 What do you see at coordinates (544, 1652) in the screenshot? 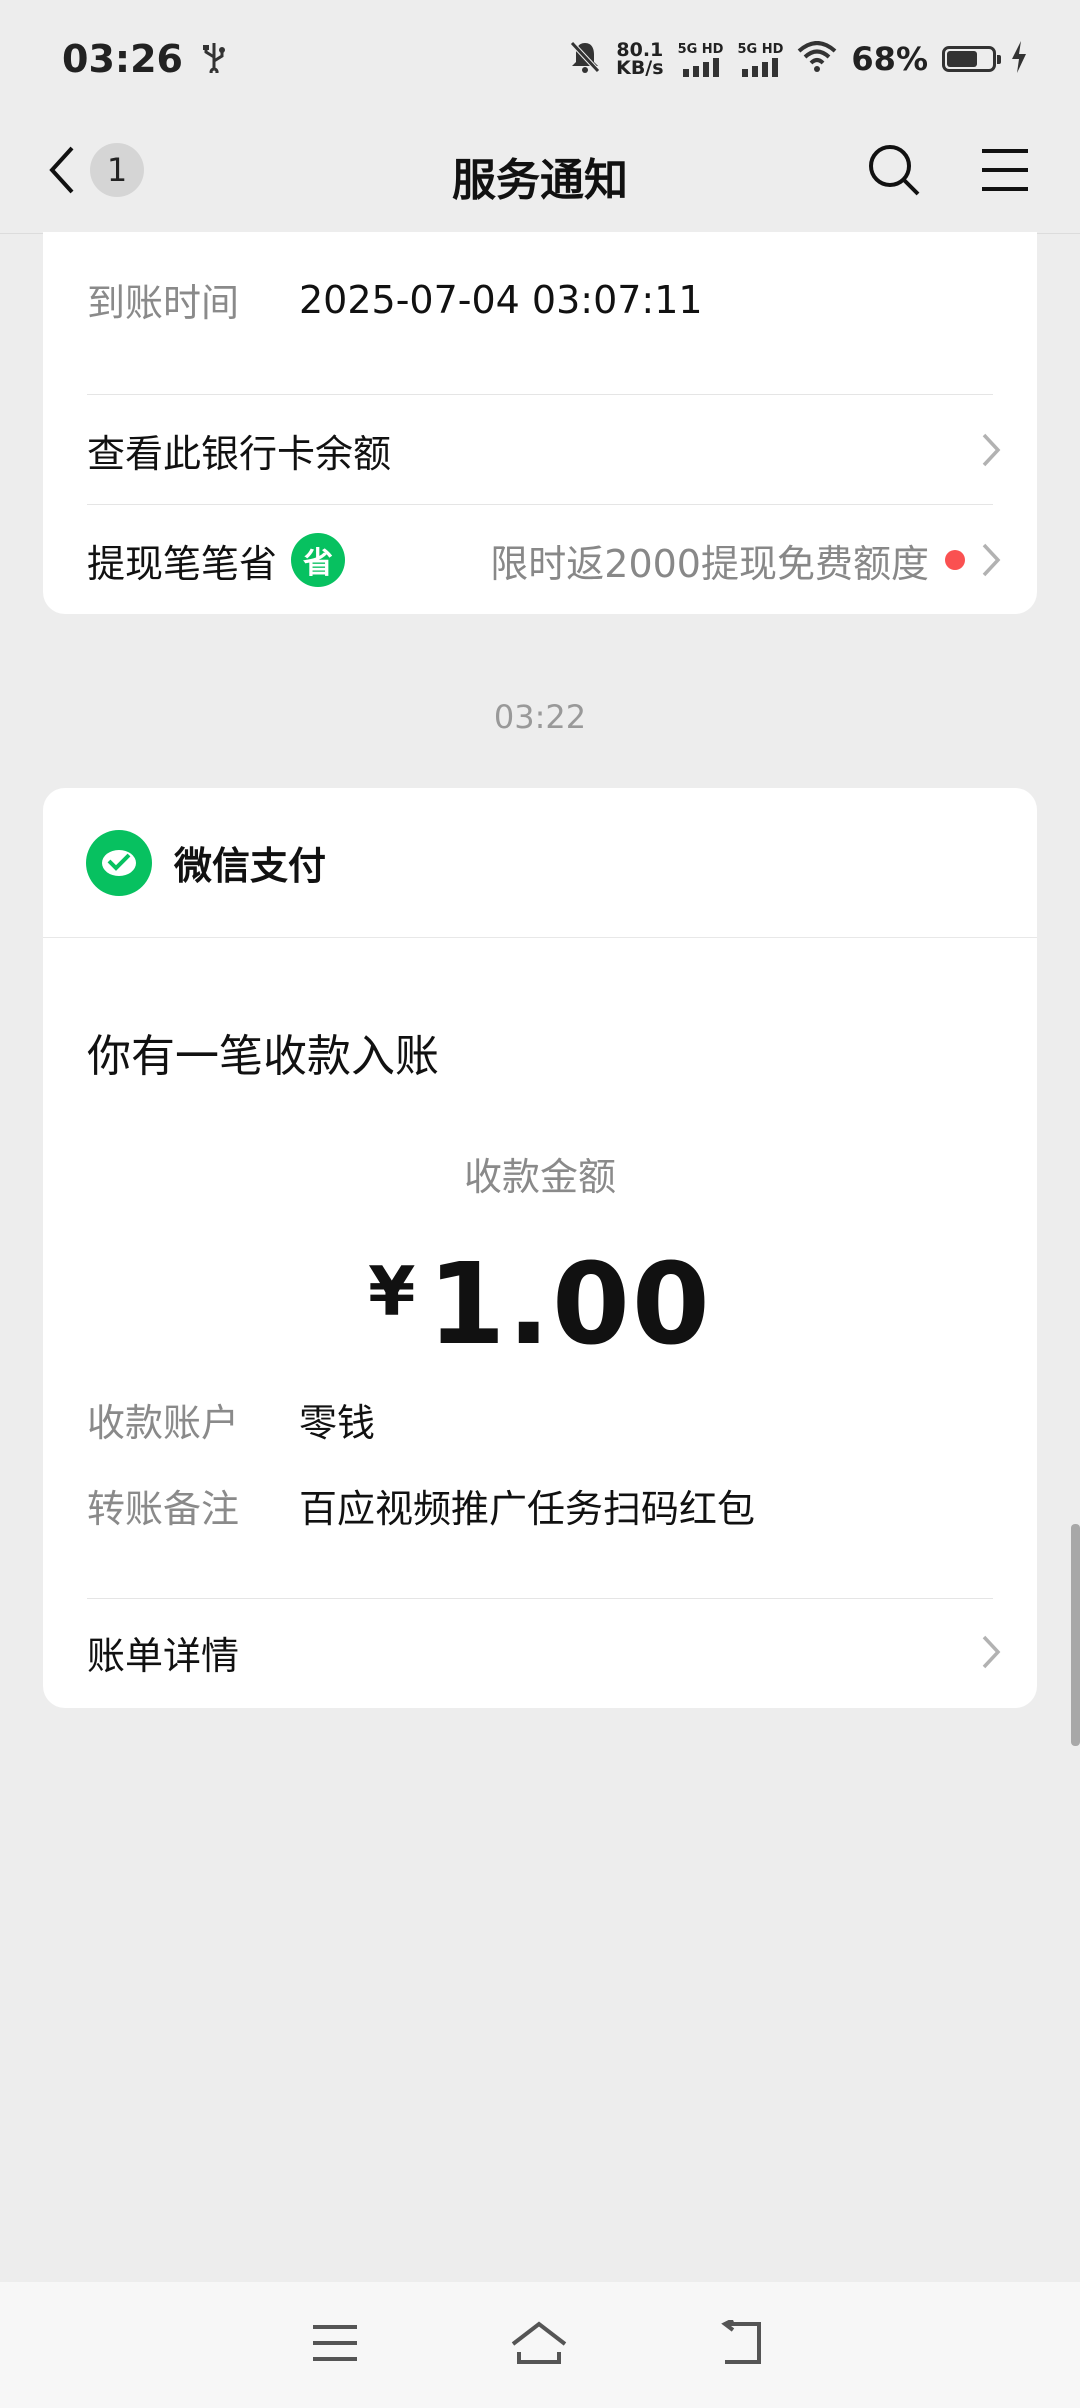
I see `bill-detail-row: 账单详情` at bounding box center [544, 1652].